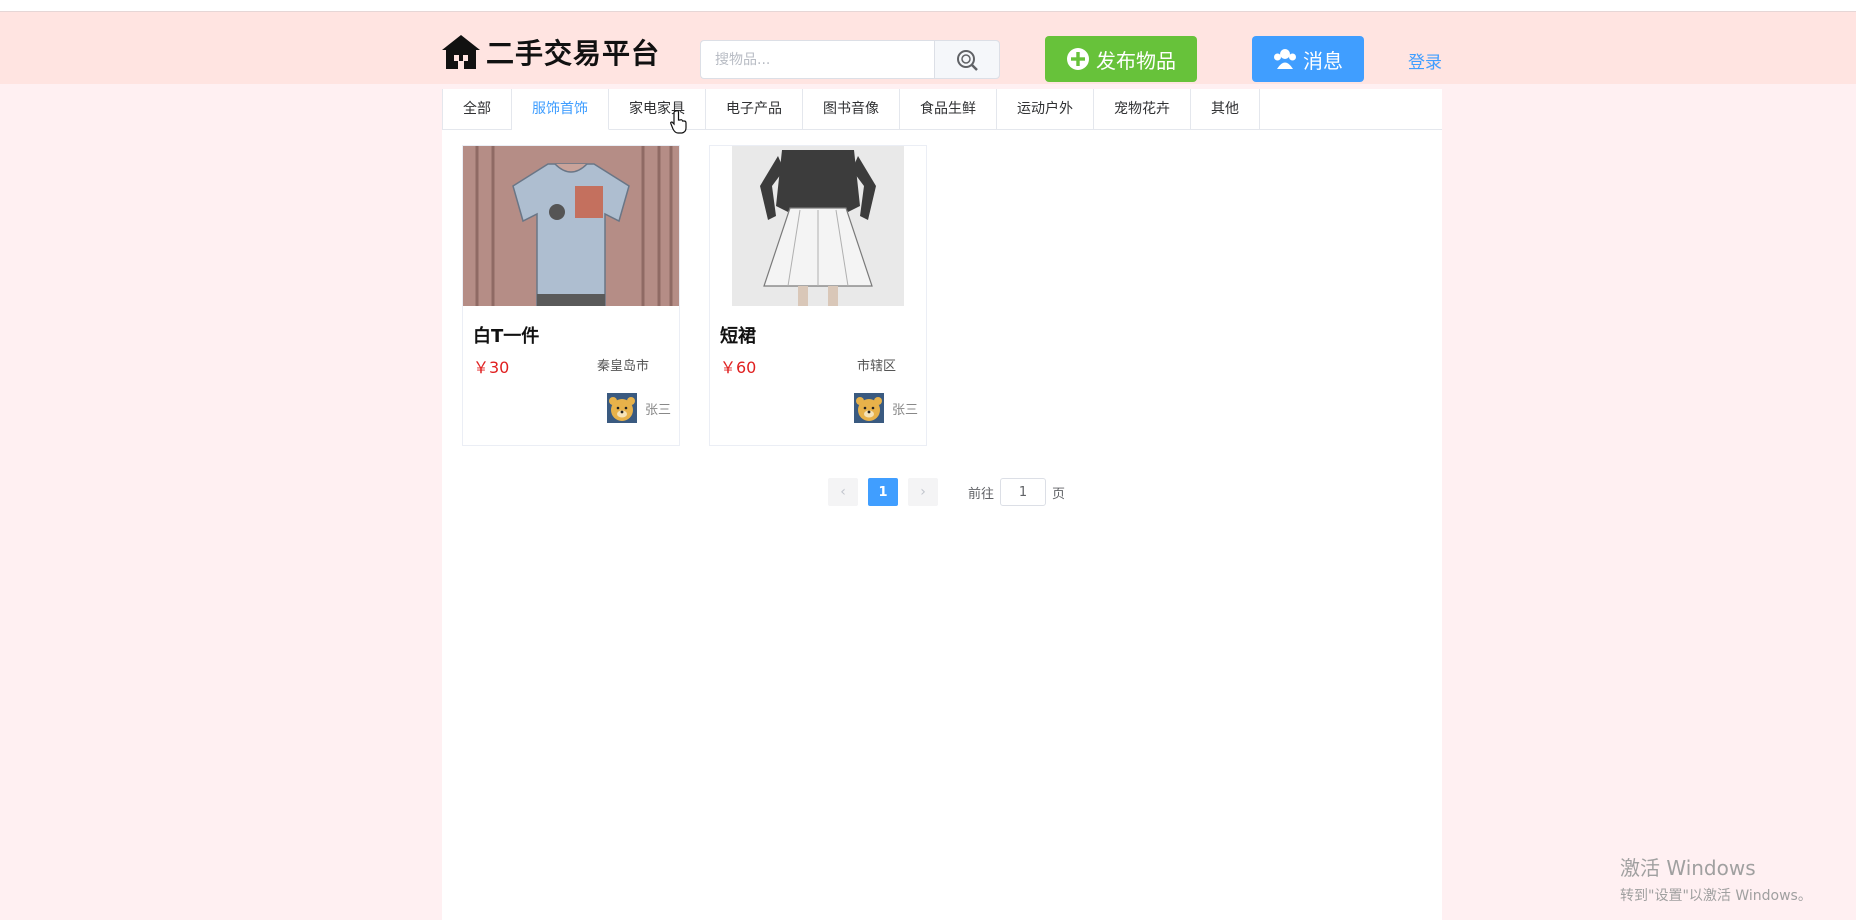  What do you see at coordinates (560, 109) in the screenshot?
I see `tab-clothing: 服饰首饰` at bounding box center [560, 109].